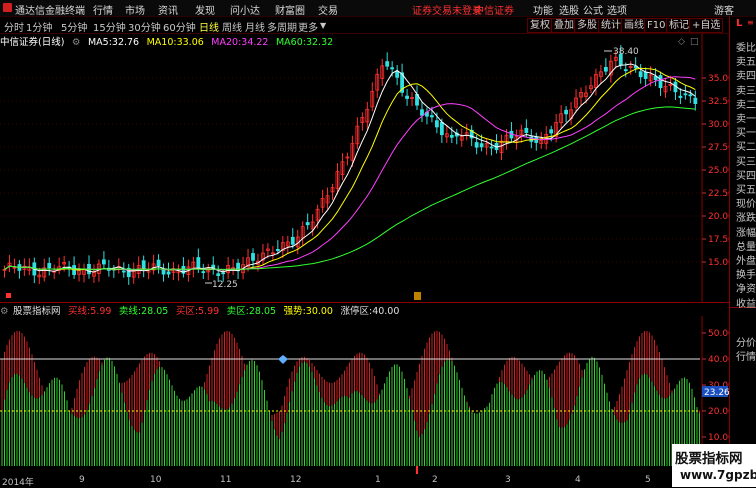 The width and height of the screenshot is (756, 488). I want to click on quote-field-2: 卖四, so click(746, 77).